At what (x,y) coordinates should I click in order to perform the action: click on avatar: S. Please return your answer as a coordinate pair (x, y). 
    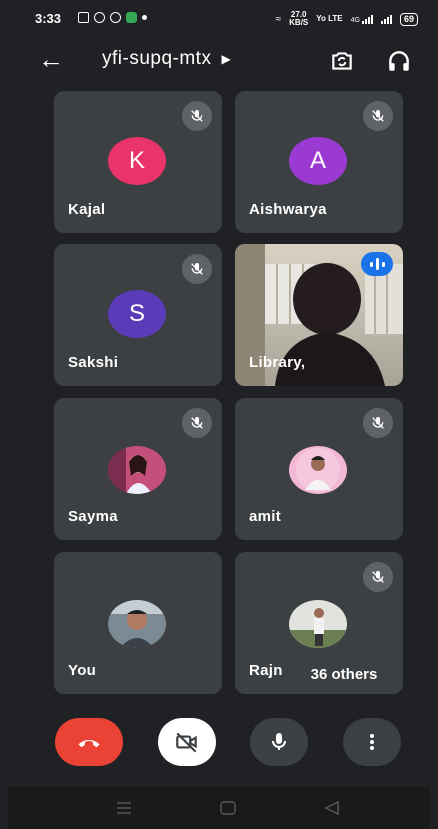
    Looking at the image, I should click on (137, 314).